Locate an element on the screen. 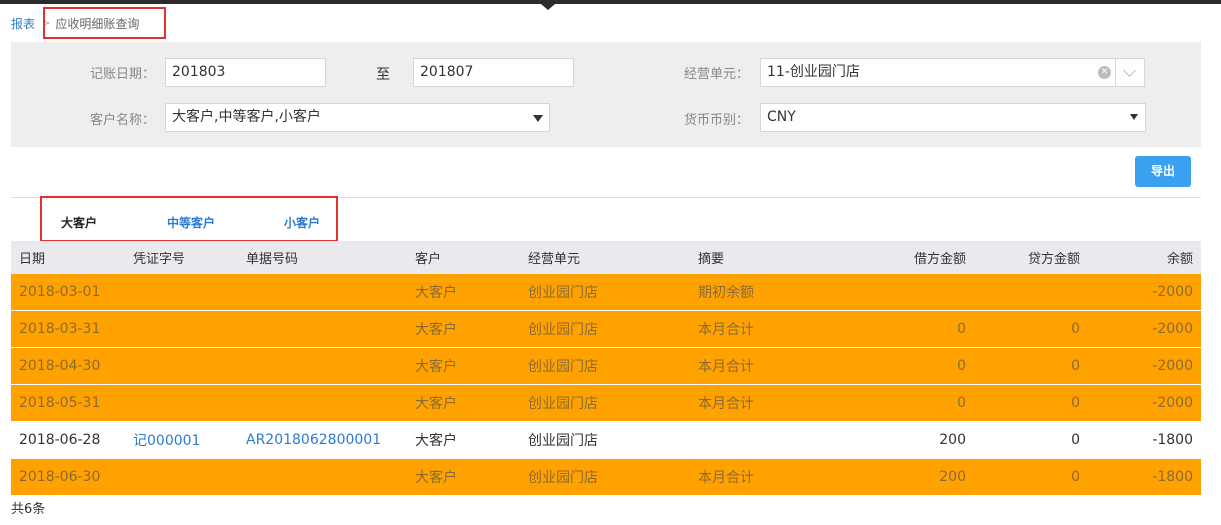  chevron-down-icon is located at coordinates (1129, 70).